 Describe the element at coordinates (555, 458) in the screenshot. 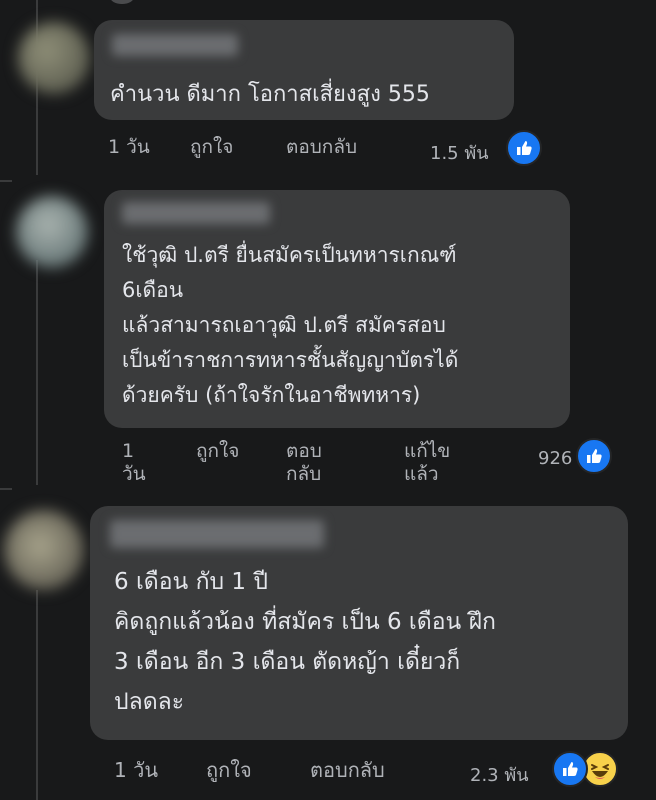

I see `reaction-count: 926` at that location.